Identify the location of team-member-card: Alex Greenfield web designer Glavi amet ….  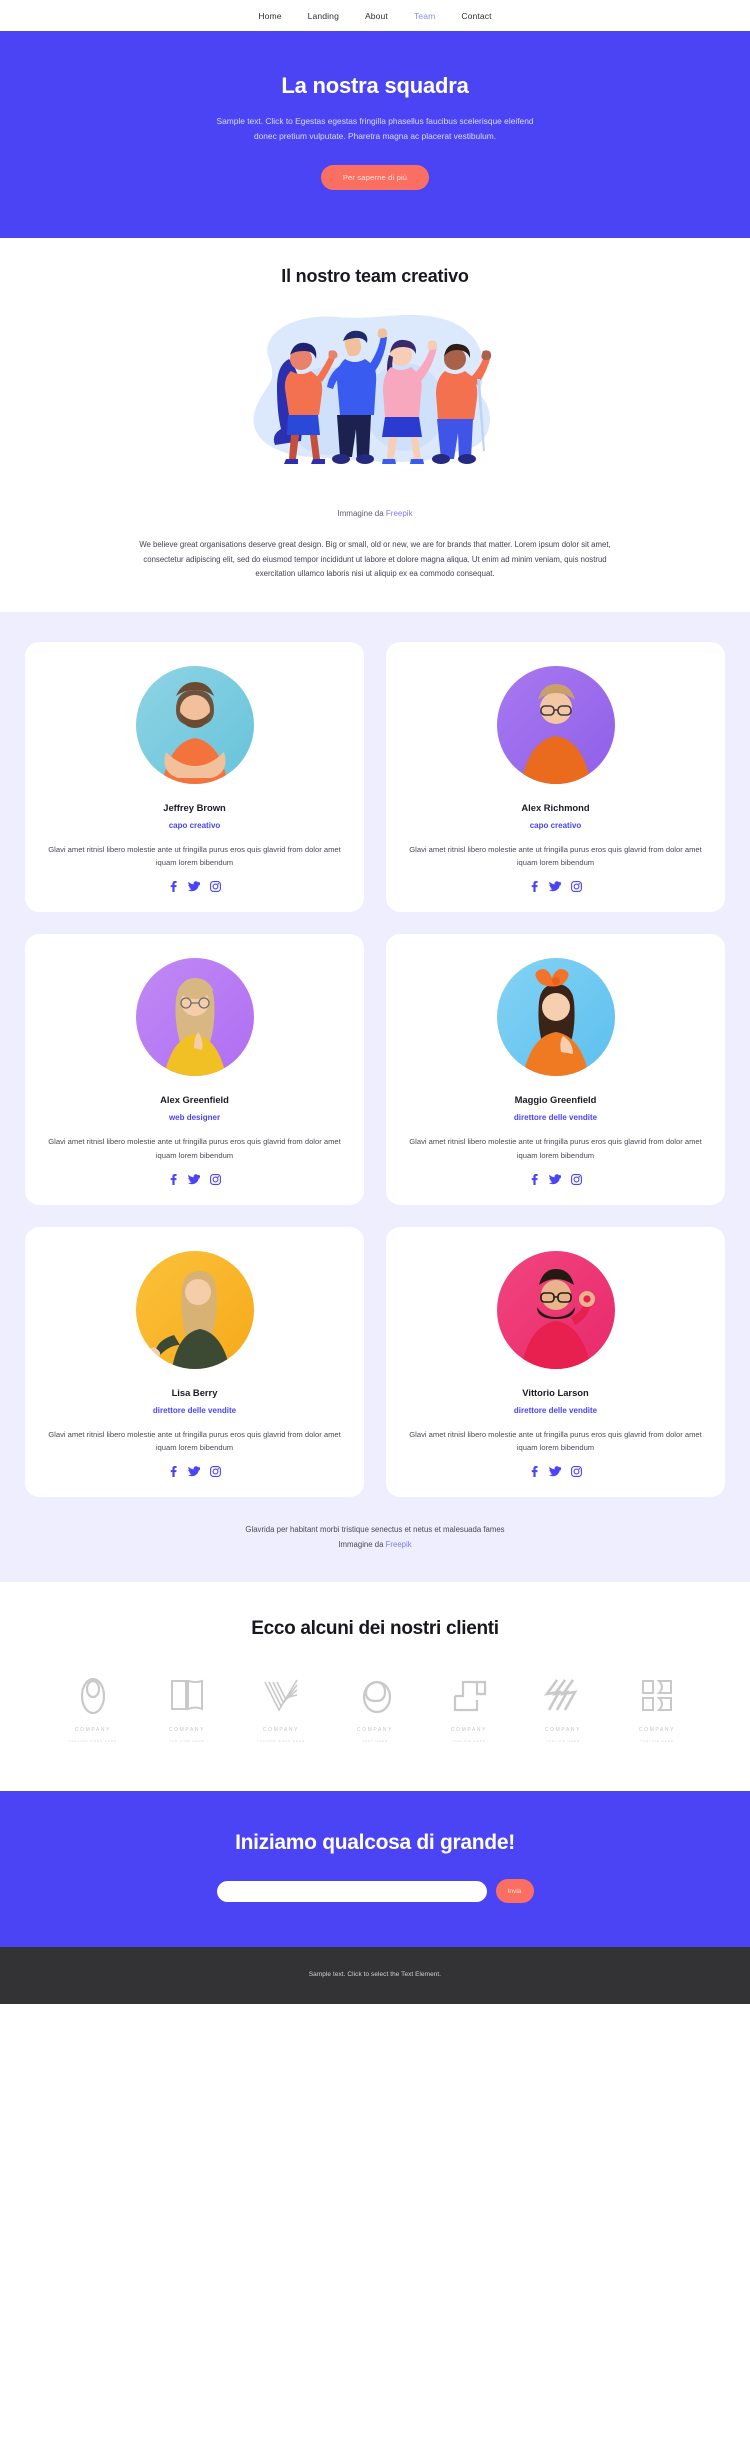
(194, 1069).